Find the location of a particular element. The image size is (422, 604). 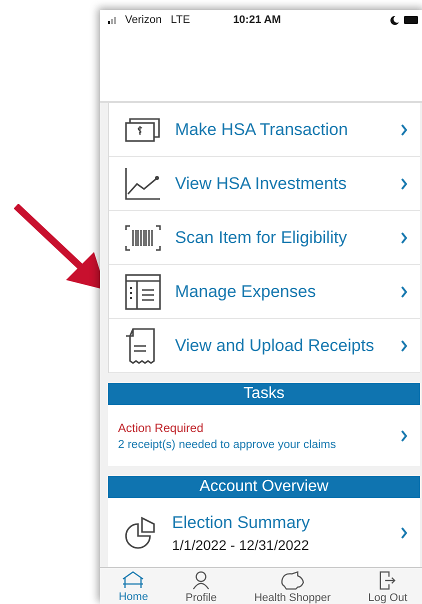

menu-item: Make HSA Transaction is located at coordinates (264, 130).